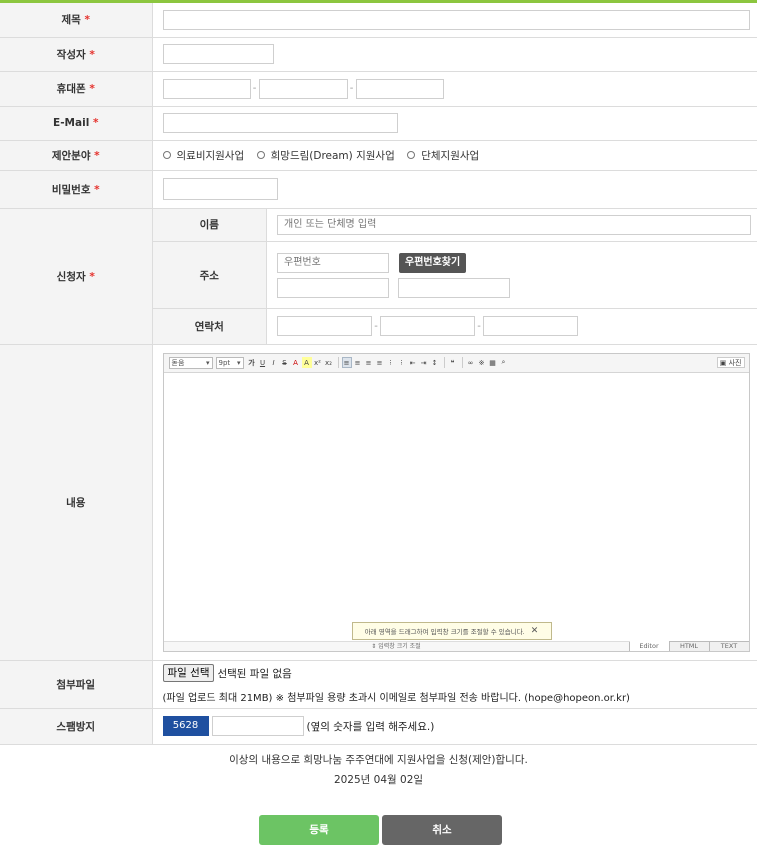 The image size is (757, 852). What do you see at coordinates (454, 276) in the screenshot?
I see `applicant-table: 이름 주소 우편번호찾기 연락처 - -` at bounding box center [454, 276].